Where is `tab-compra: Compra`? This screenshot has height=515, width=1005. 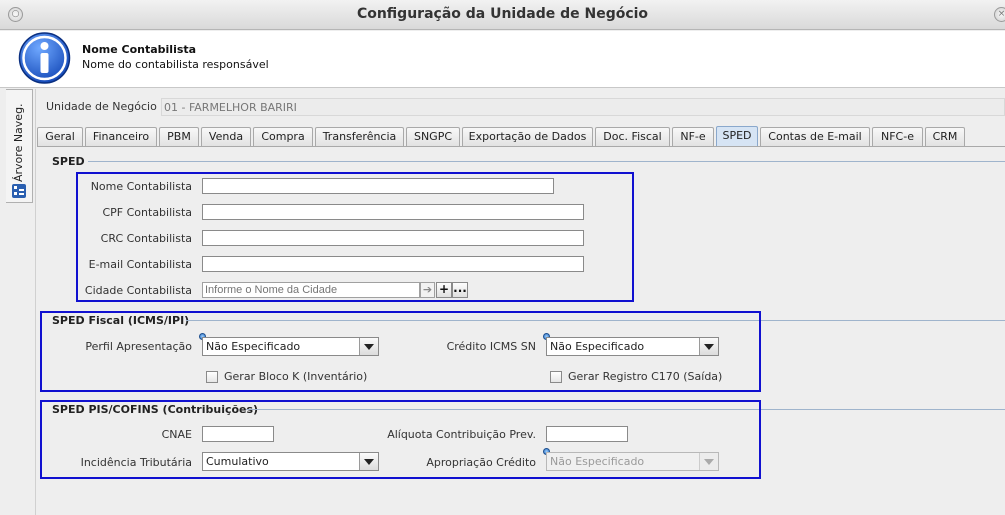 tab-compra: Compra is located at coordinates (283, 136).